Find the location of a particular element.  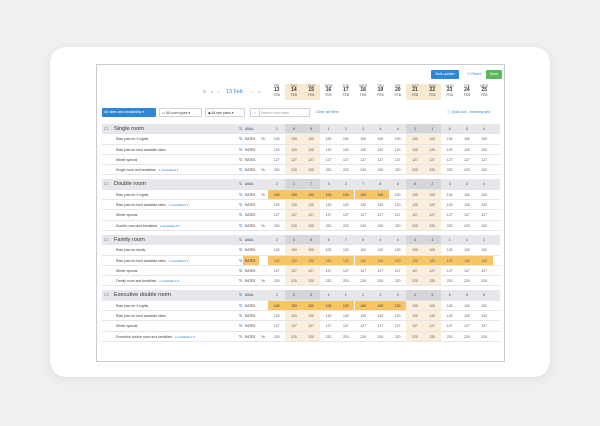

search-input: Search room rates is located at coordinates (275, 113).